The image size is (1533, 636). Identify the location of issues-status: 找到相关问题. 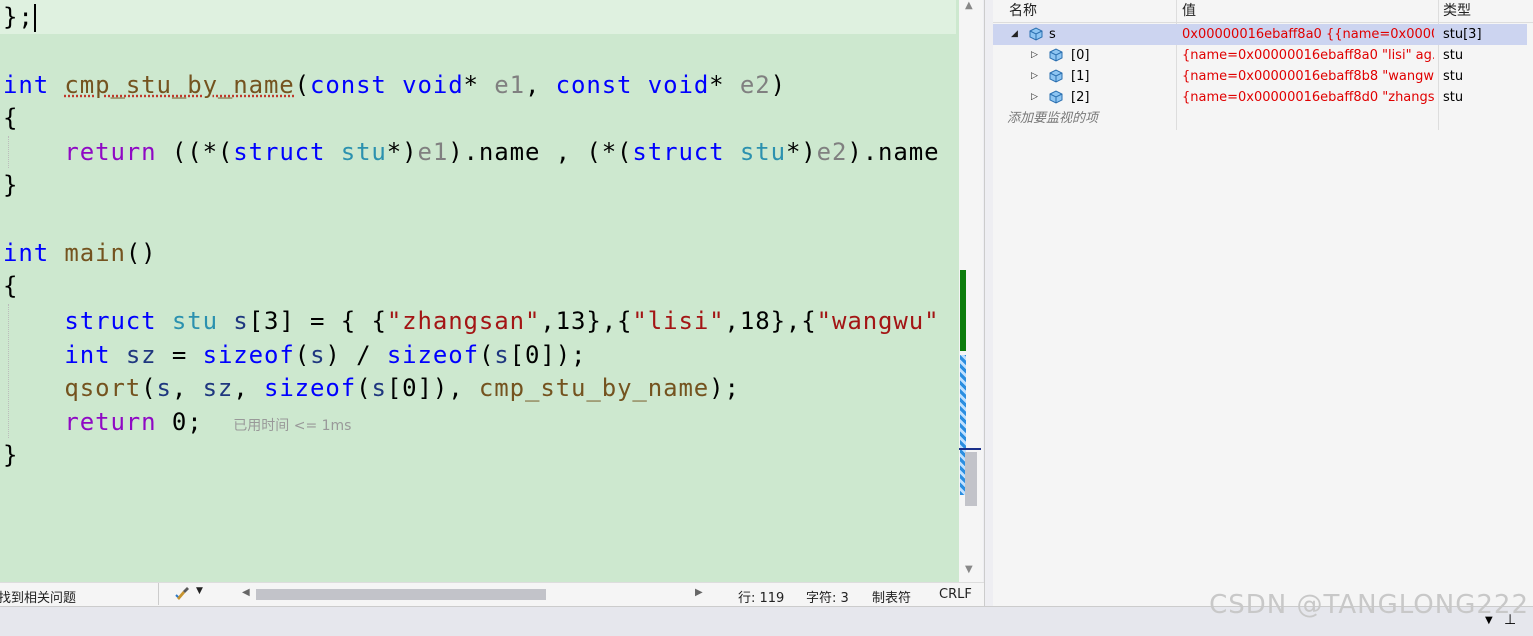
(38, 596).